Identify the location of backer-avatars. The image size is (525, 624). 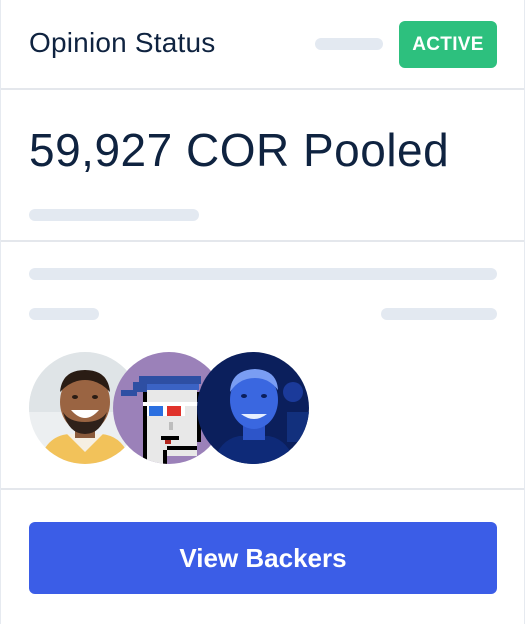
(179, 408).